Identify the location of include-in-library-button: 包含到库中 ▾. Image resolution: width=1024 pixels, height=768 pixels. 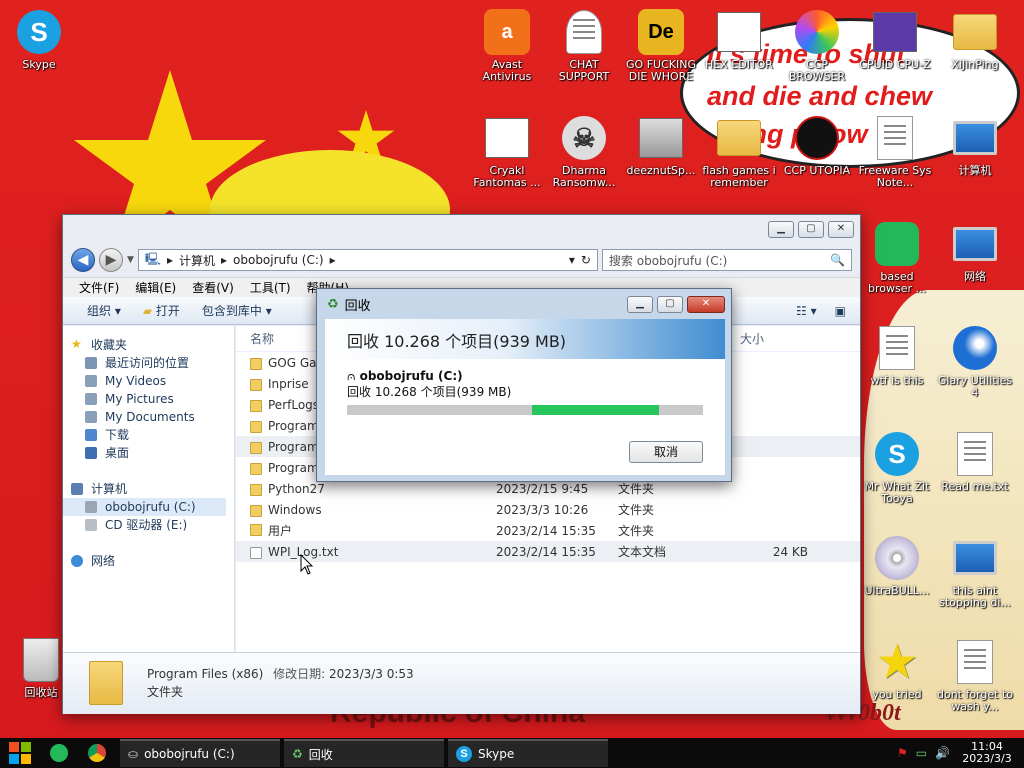
(237, 310).